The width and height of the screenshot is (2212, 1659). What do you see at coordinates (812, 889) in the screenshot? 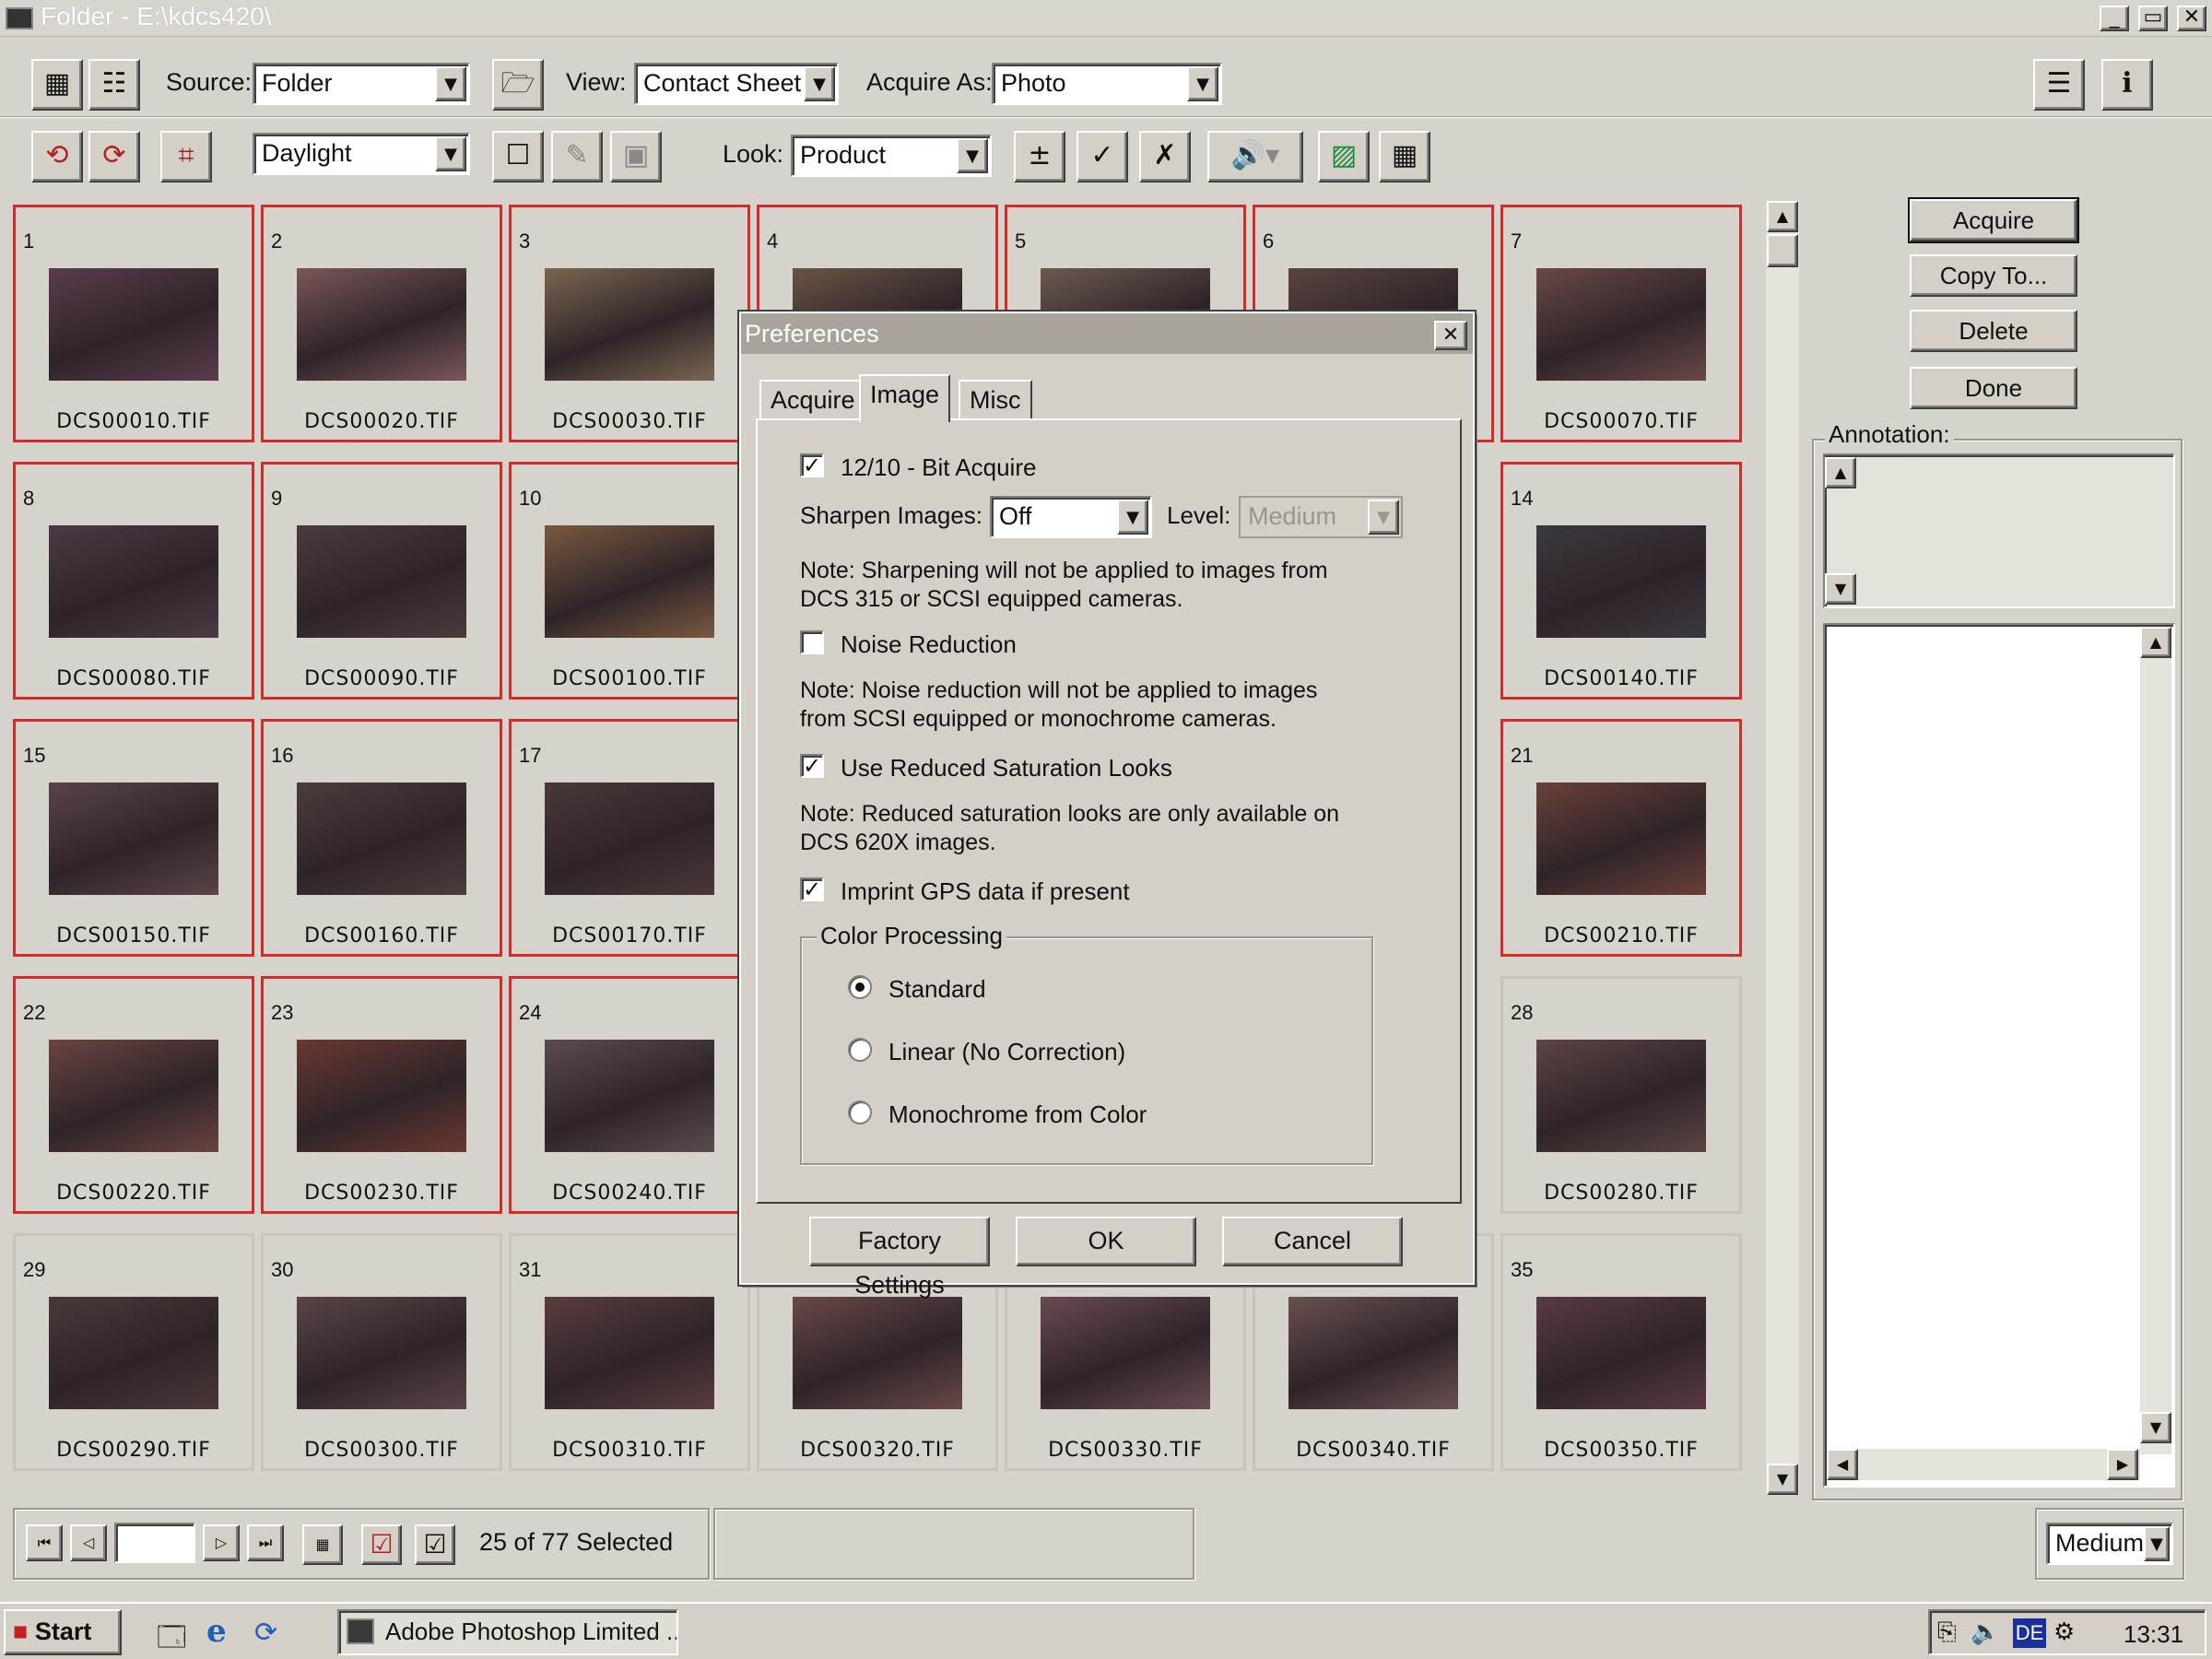
I see `imprint-gps-checkbox: ✓` at bounding box center [812, 889].